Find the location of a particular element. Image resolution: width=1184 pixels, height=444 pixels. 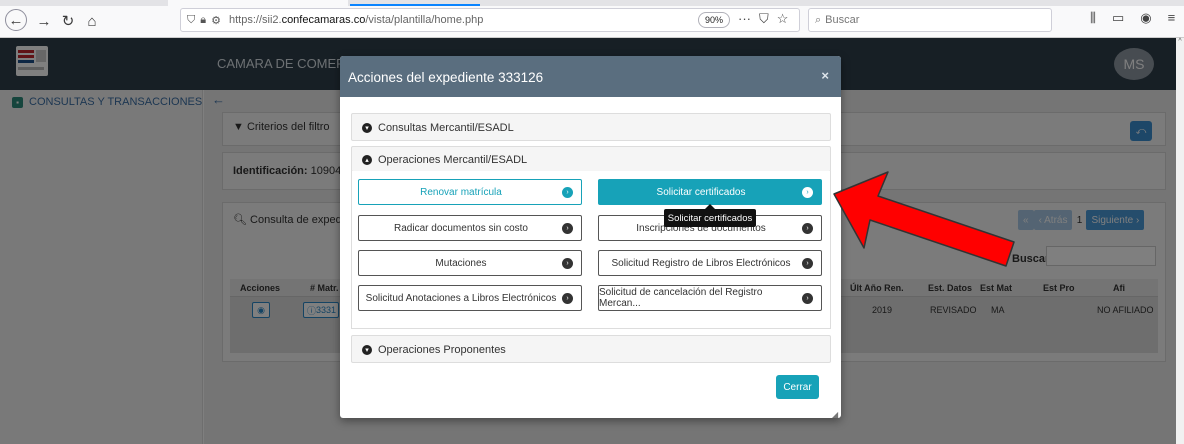

active-tab is located at coordinates (258, 3).